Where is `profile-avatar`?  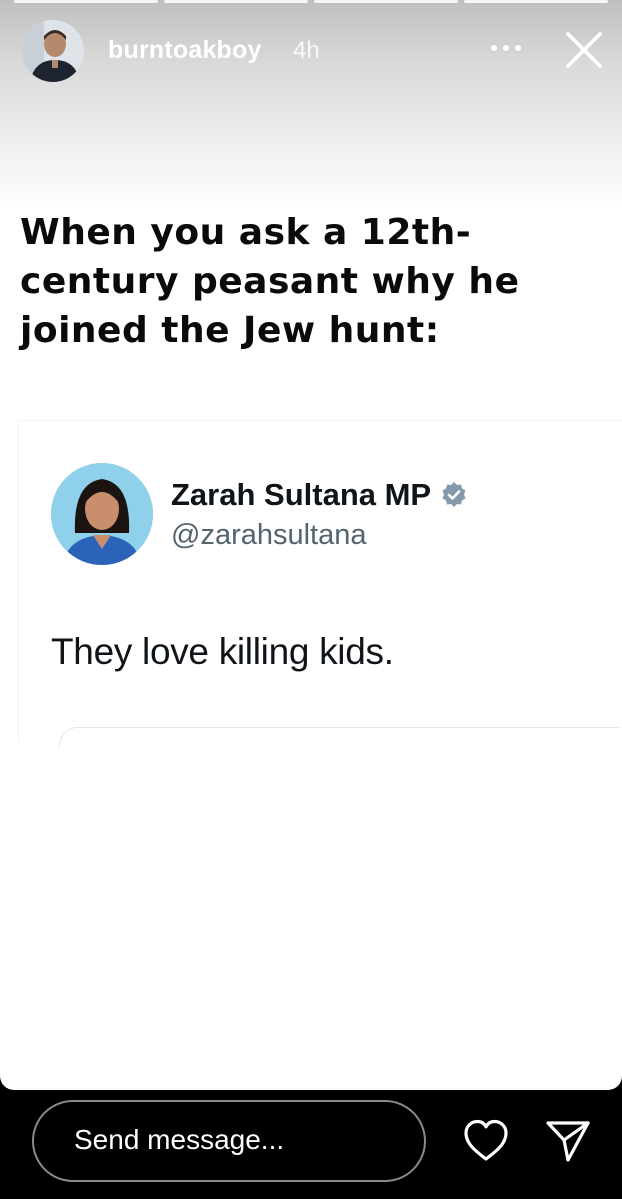 profile-avatar is located at coordinates (53, 51).